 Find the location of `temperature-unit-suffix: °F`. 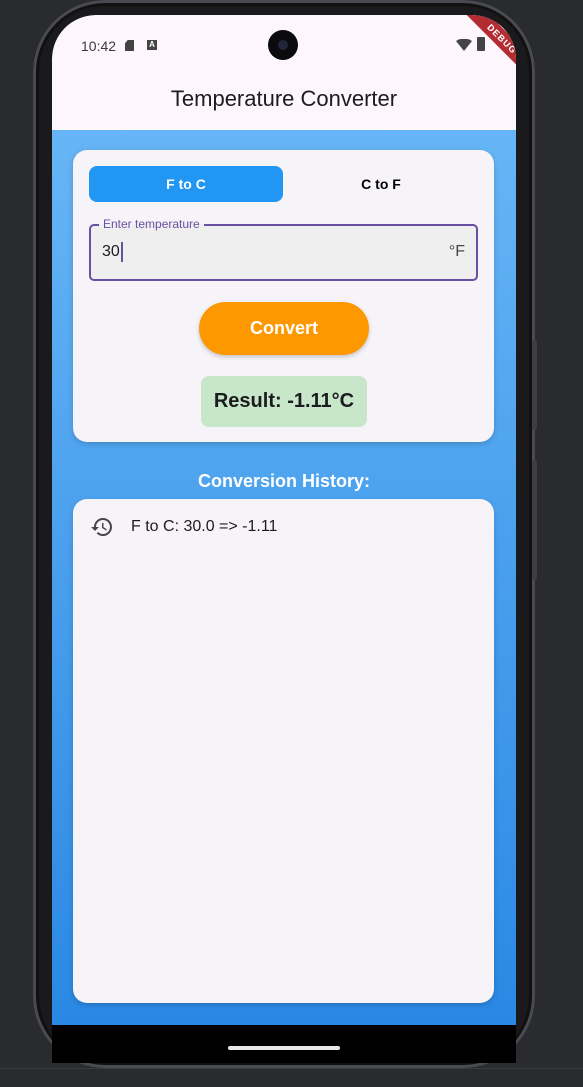

temperature-unit-suffix: °F is located at coordinates (456, 251).